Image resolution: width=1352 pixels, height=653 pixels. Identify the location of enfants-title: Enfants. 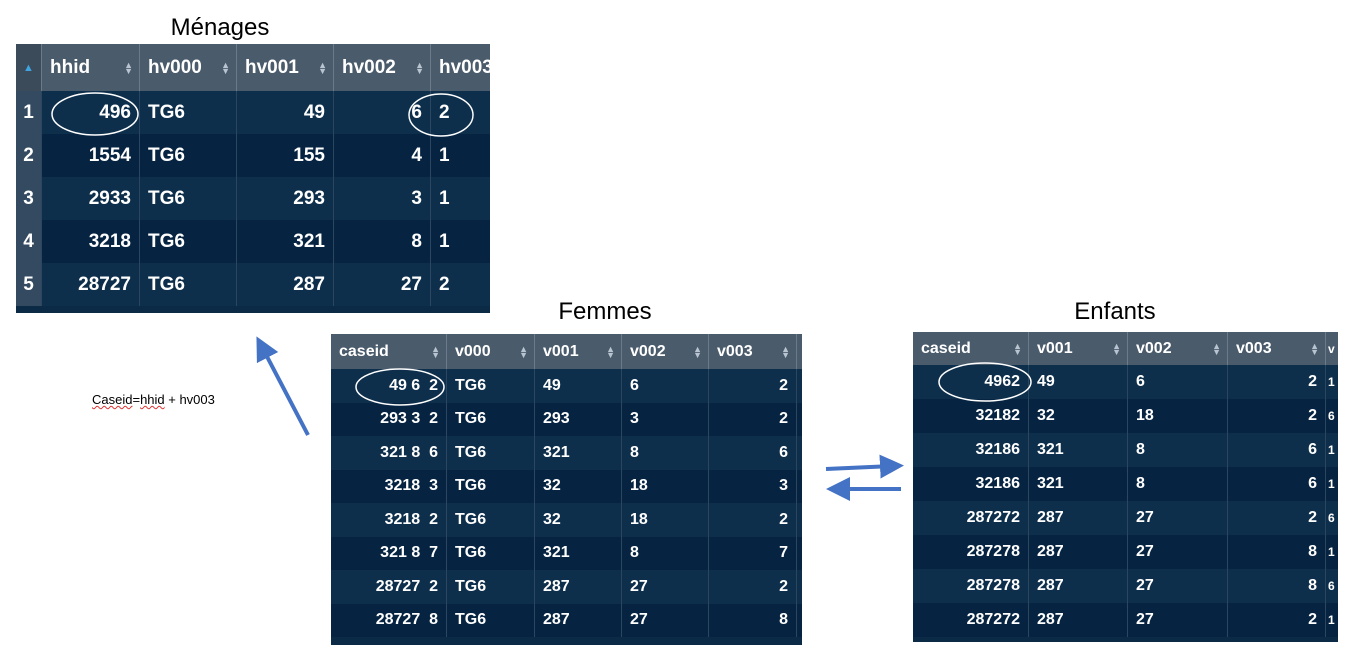
(1115, 311).